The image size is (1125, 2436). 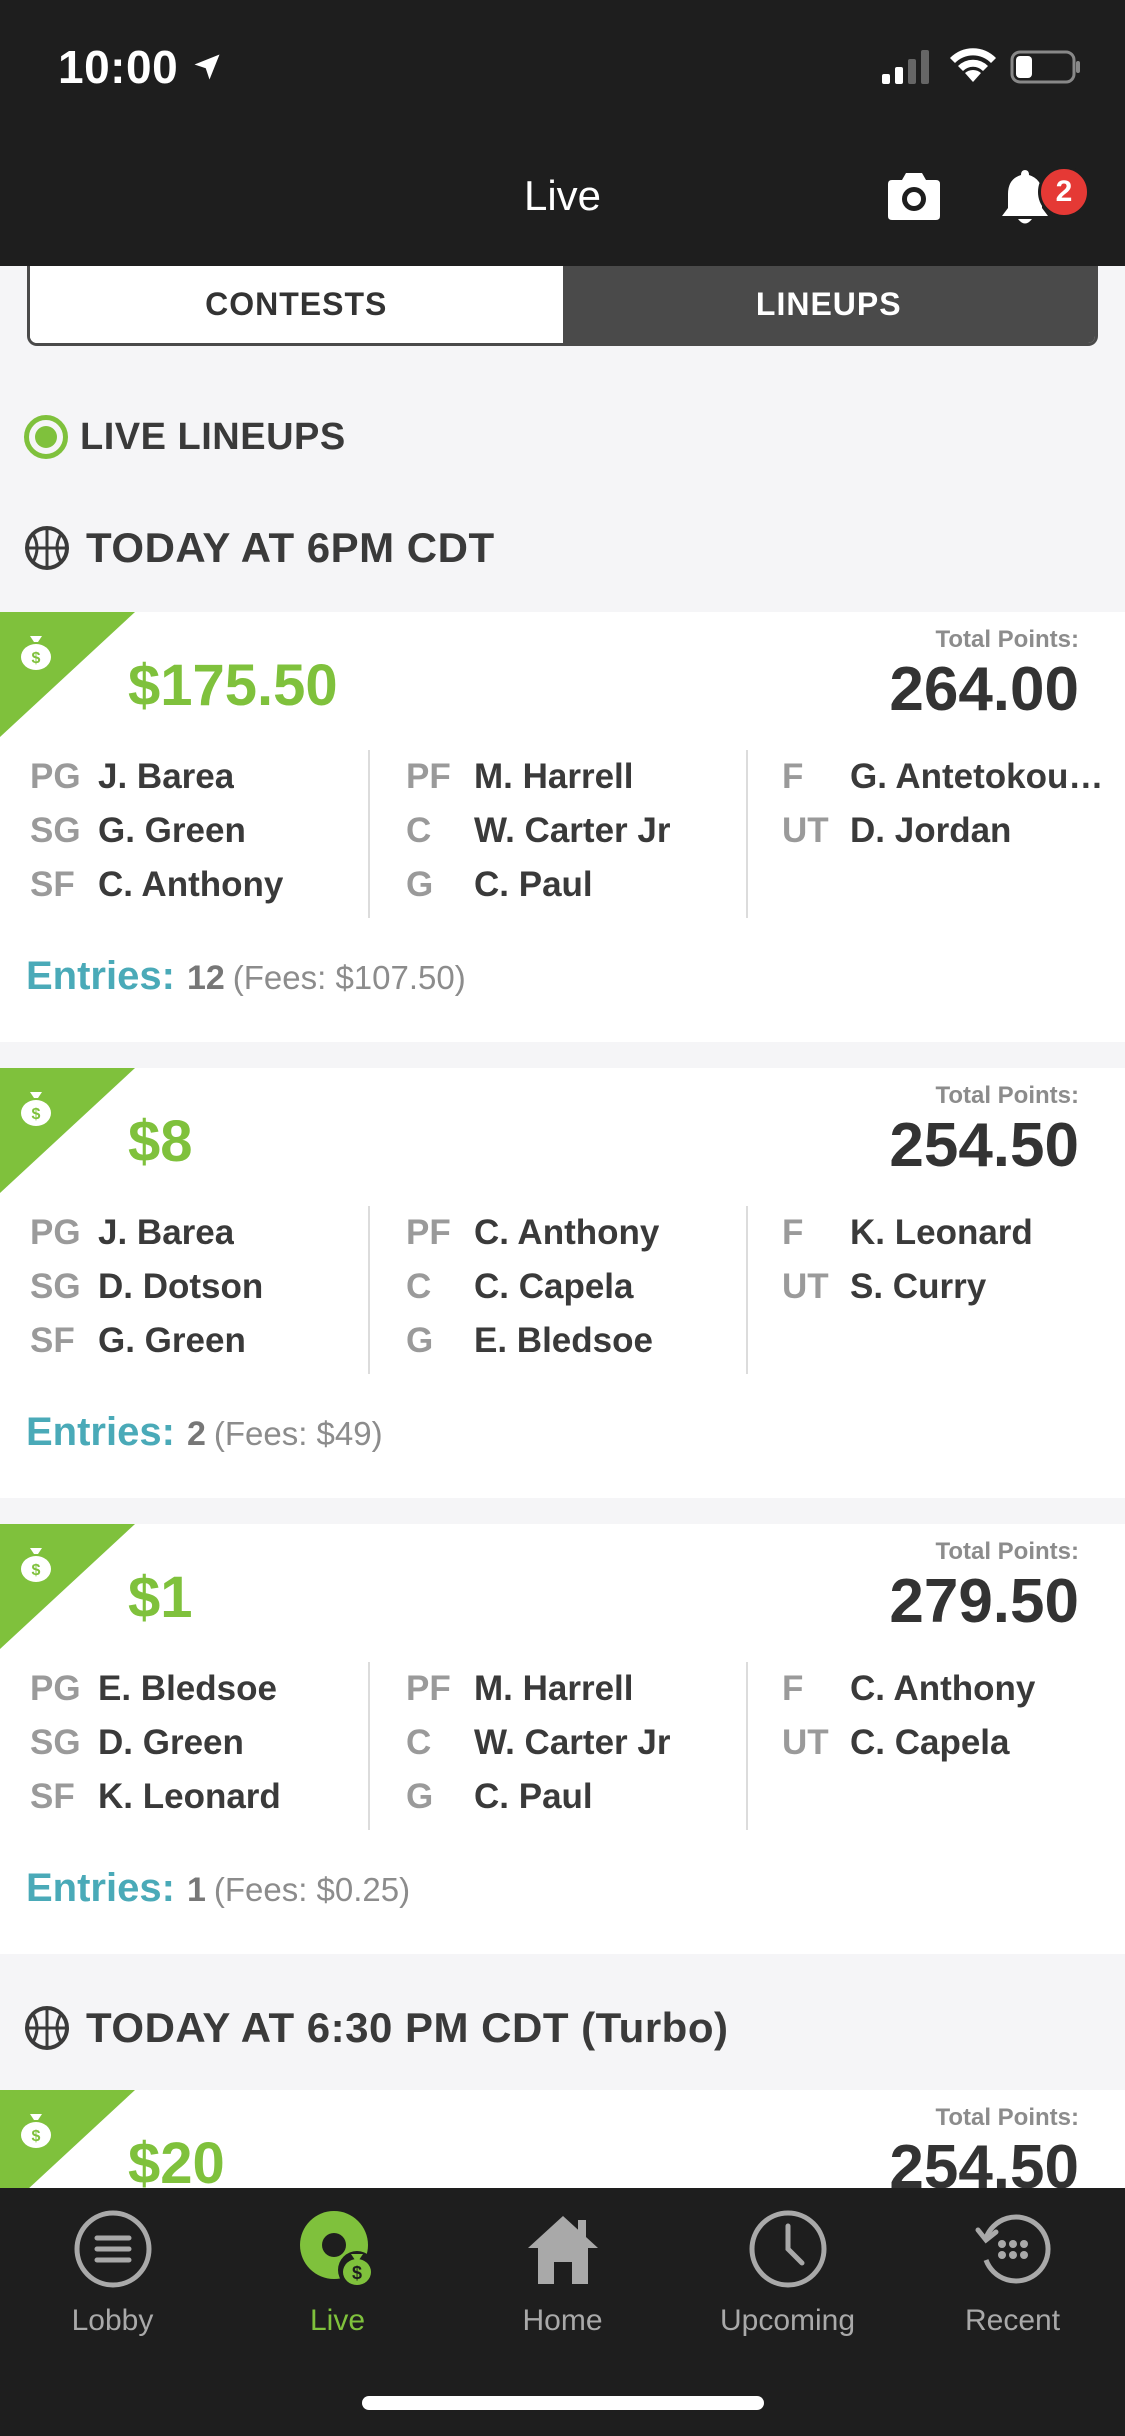 What do you see at coordinates (189, 1796) in the screenshot?
I see `player-name: K. Leonard` at bounding box center [189, 1796].